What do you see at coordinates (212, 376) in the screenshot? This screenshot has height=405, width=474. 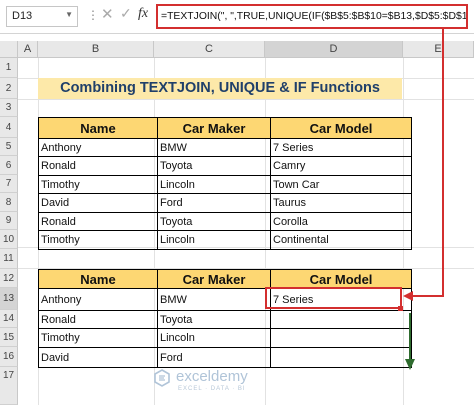 I see `watermark-brand: exceldemy` at bounding box center [212, 376].